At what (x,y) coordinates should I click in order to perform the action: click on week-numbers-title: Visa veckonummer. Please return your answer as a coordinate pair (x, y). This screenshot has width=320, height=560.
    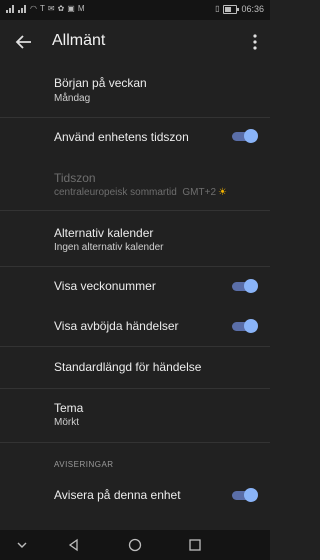
    Looking at the image, I should click on (105, 286).